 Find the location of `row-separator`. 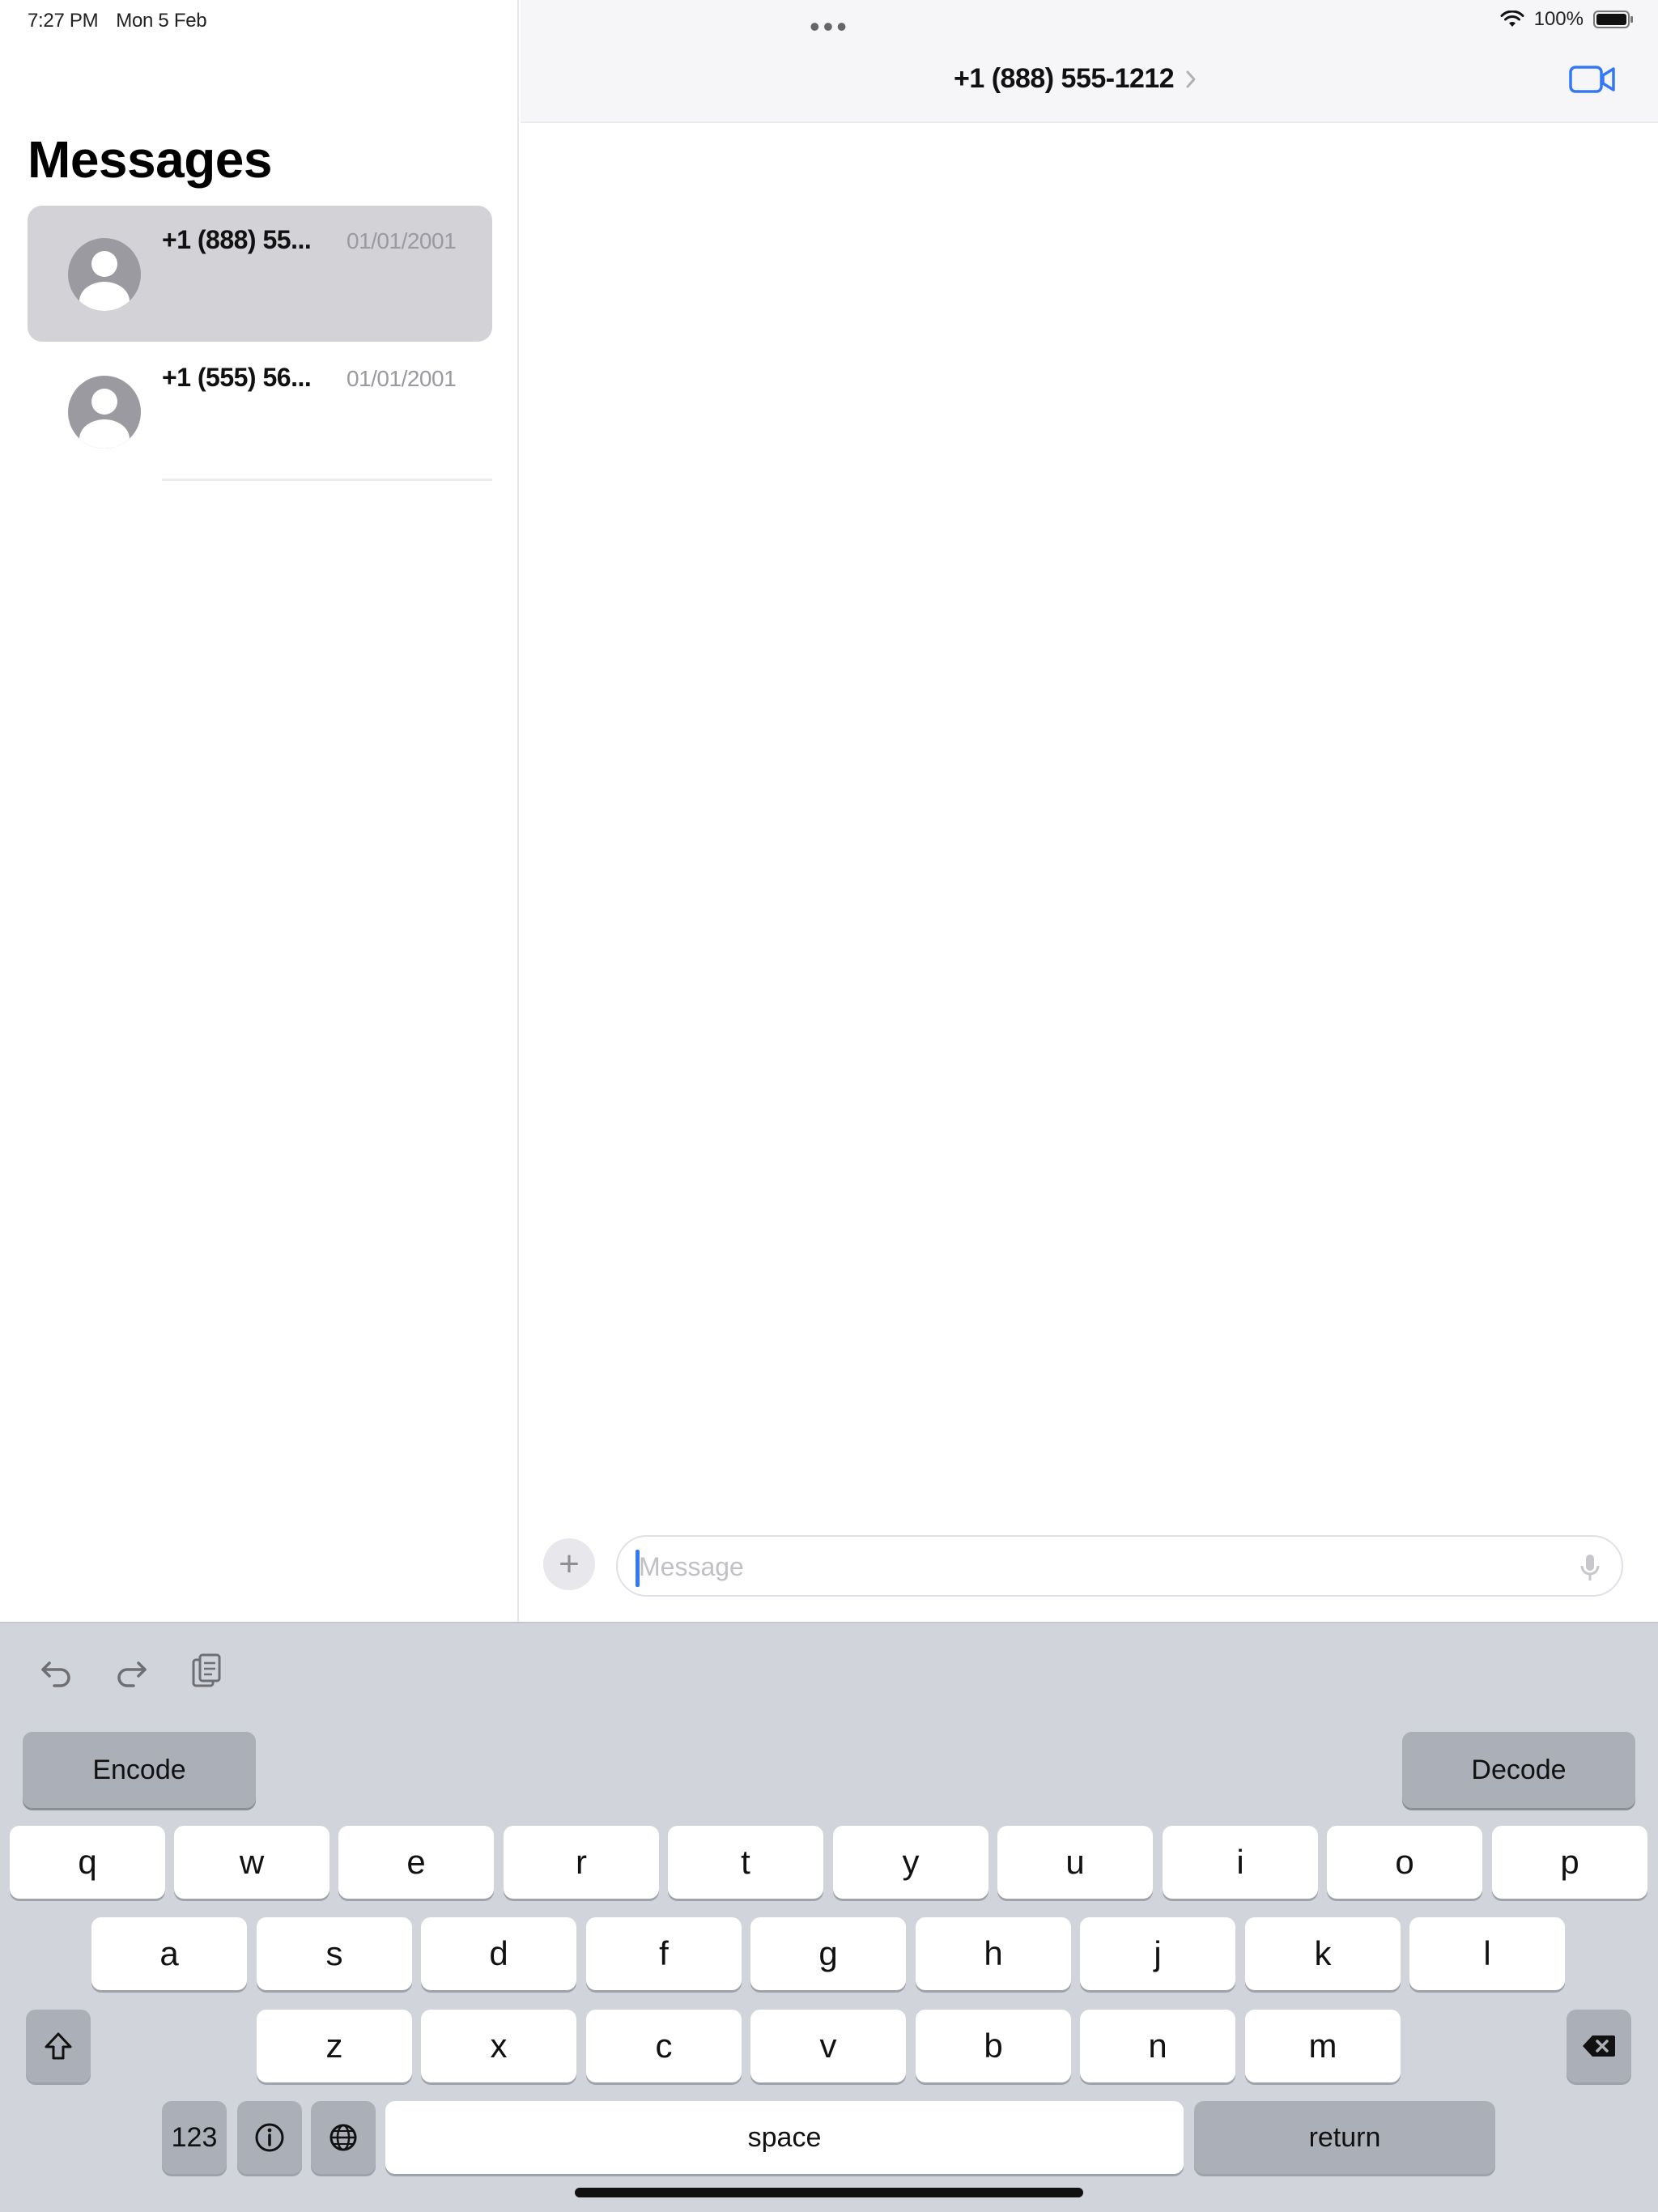

row-separator is located at coordinates (327, 480).